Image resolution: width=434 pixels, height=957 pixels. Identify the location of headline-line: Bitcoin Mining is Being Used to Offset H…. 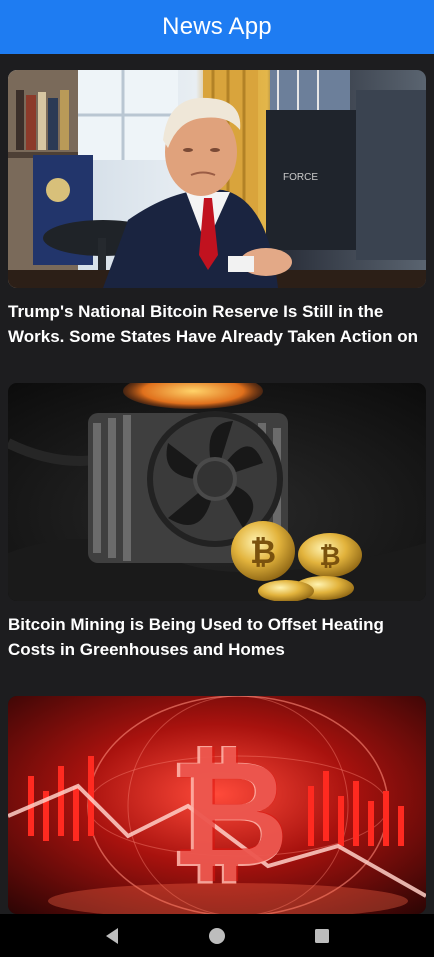
(196, 624).